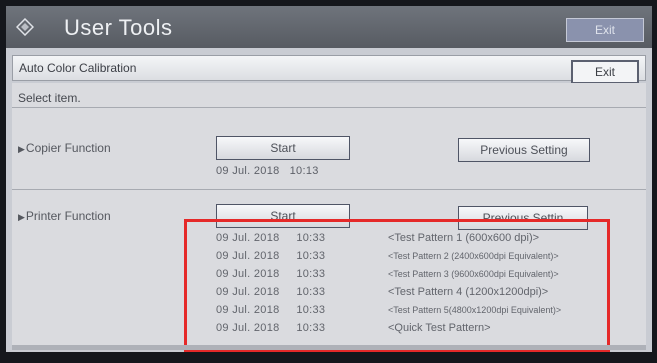  I want to click on copier-previous-setting-button: Previous Setting, so click(524, 150).